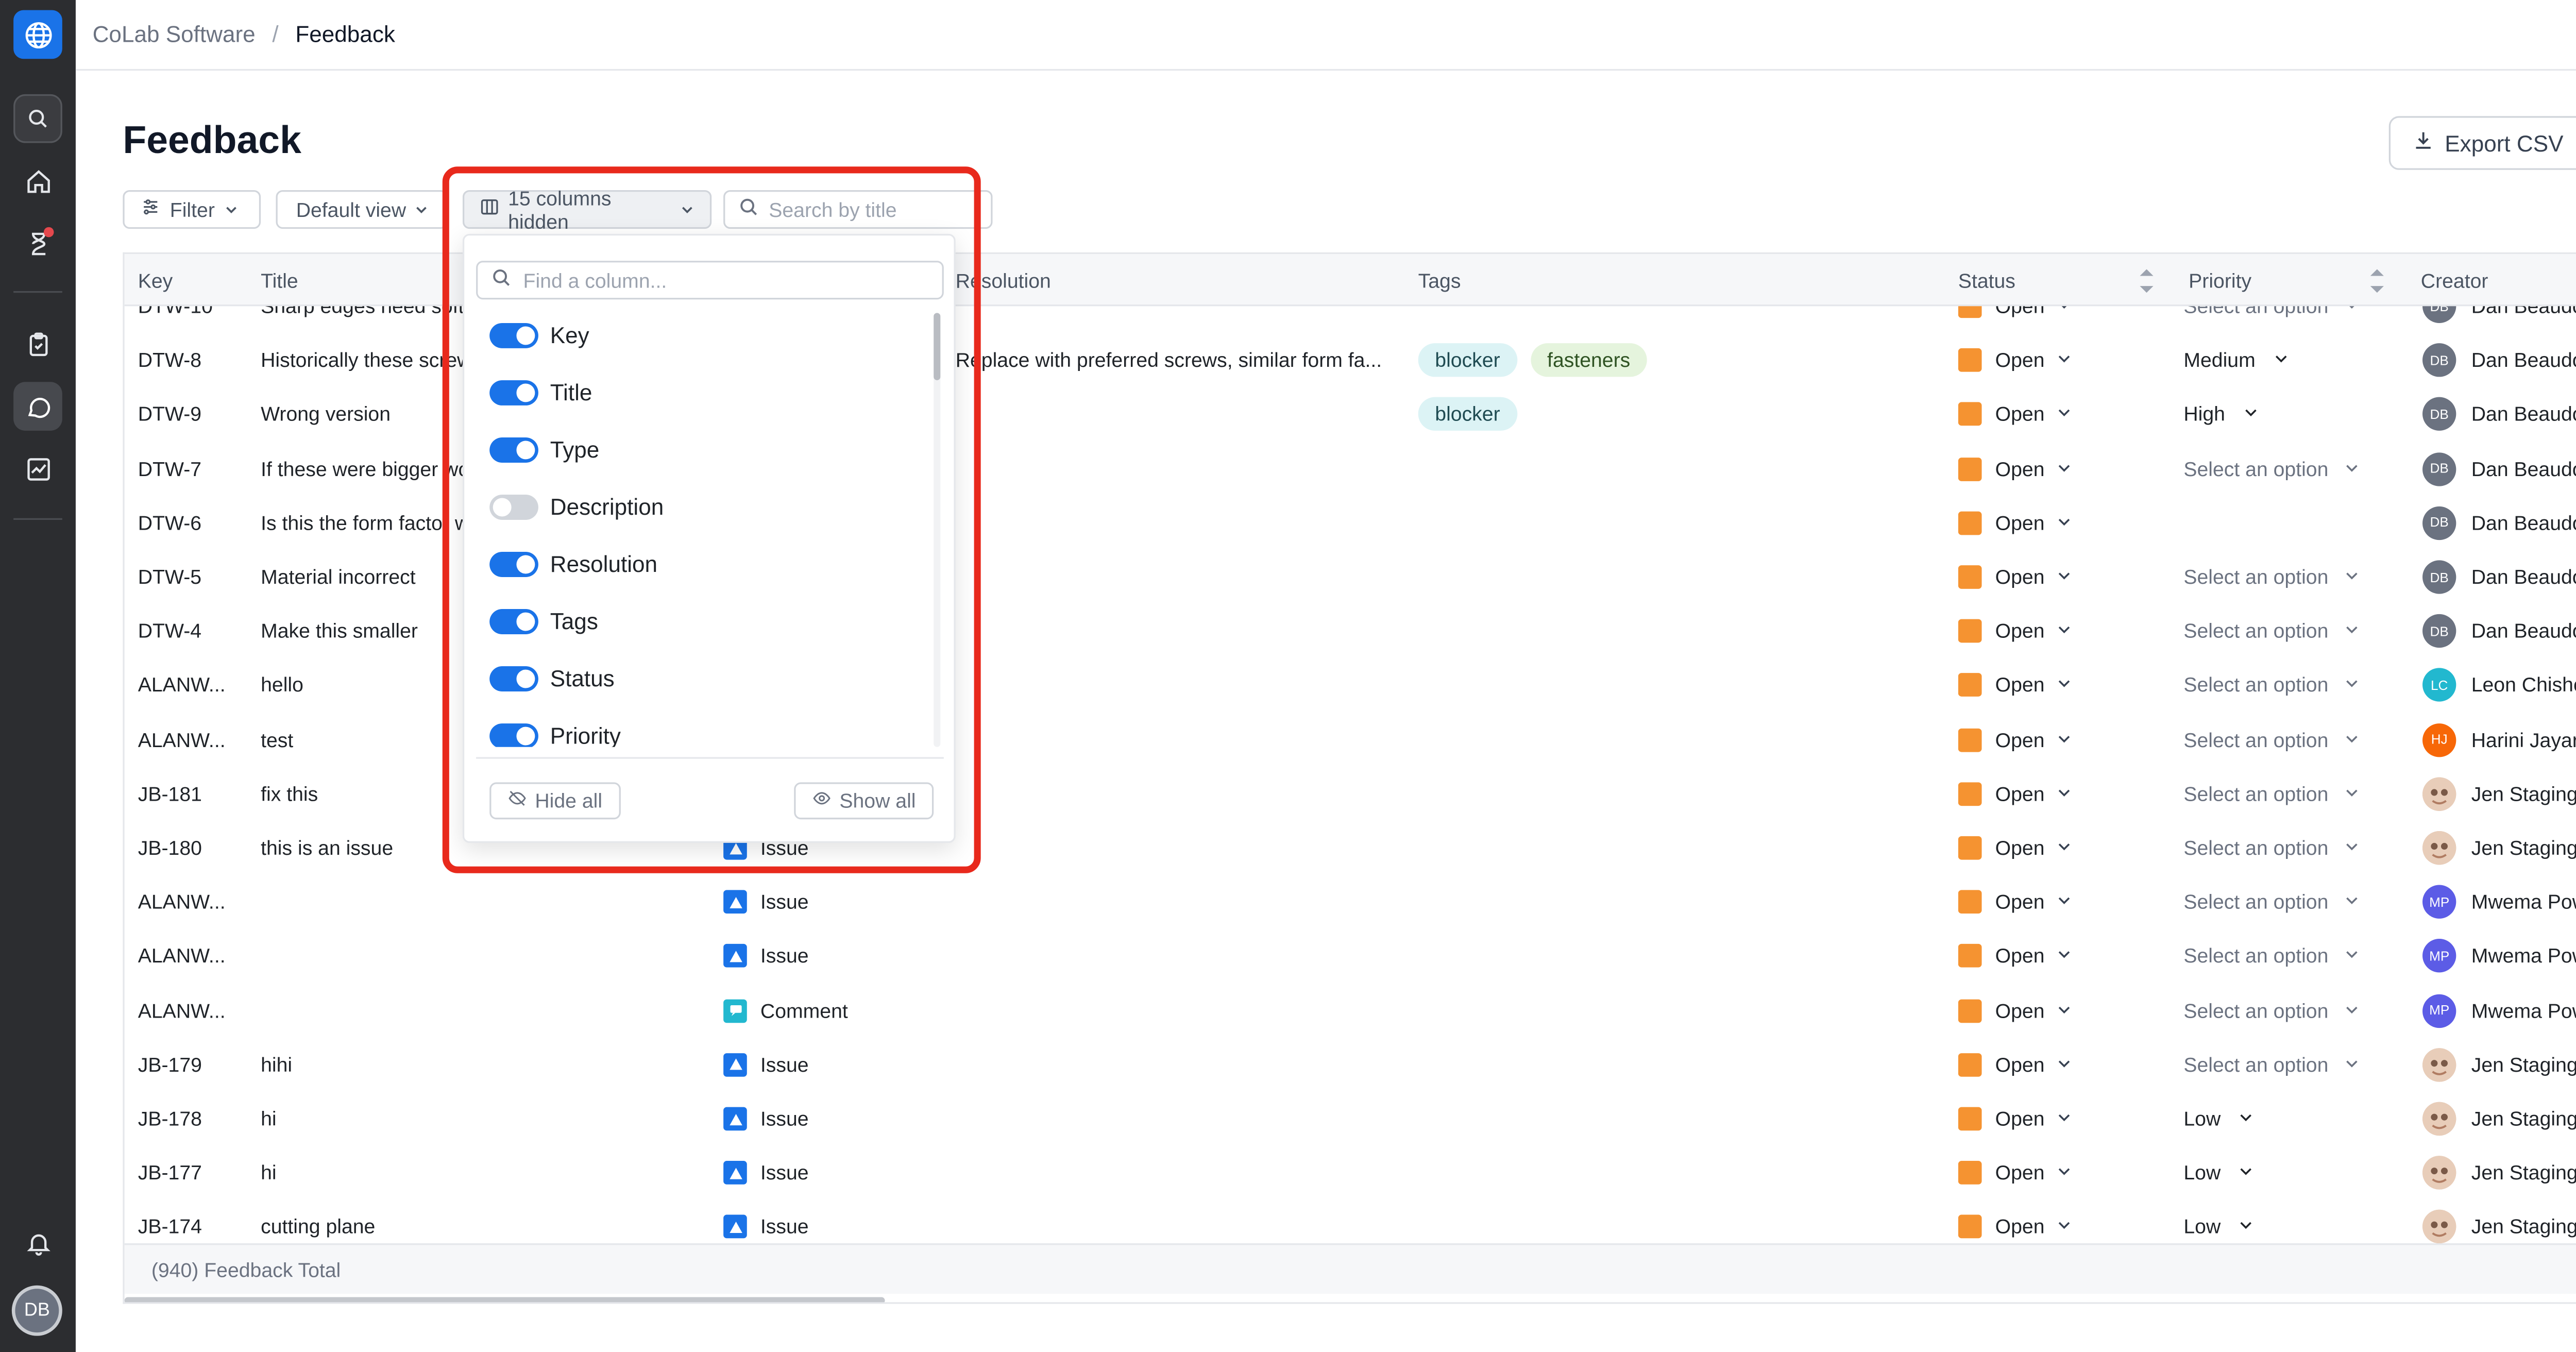  Describe the element at coordinates (1350, 1172) in the screenshot. I see `table-row: JB-177 hi Issue Open Low Jen Staging` at that location.